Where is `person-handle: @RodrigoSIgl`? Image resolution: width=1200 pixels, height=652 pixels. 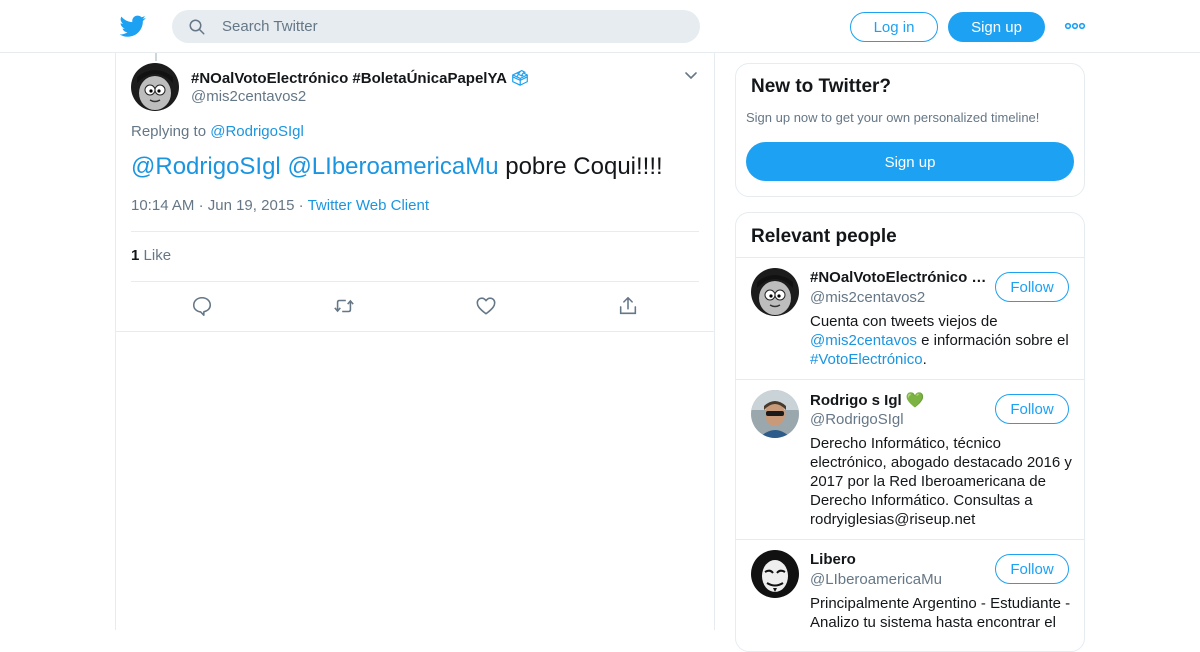
person-handle: @RodrigoSIgl is located at coordinates (857, 419).